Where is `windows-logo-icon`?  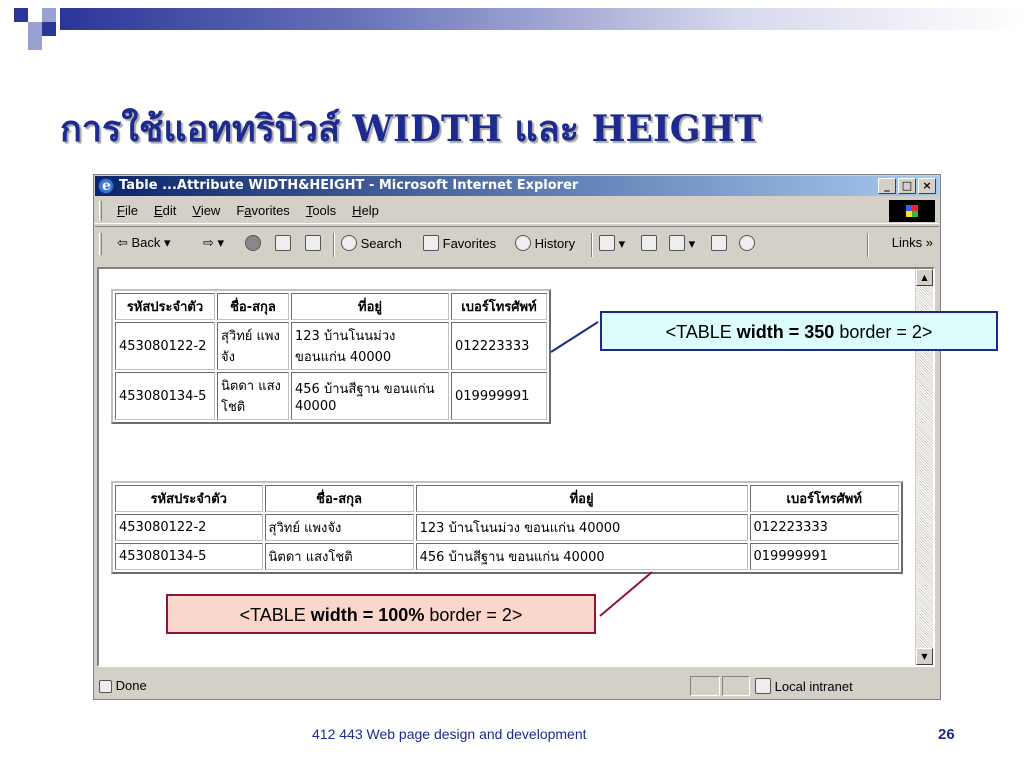
windows-logo-icon is located at coordinates (912, 211).